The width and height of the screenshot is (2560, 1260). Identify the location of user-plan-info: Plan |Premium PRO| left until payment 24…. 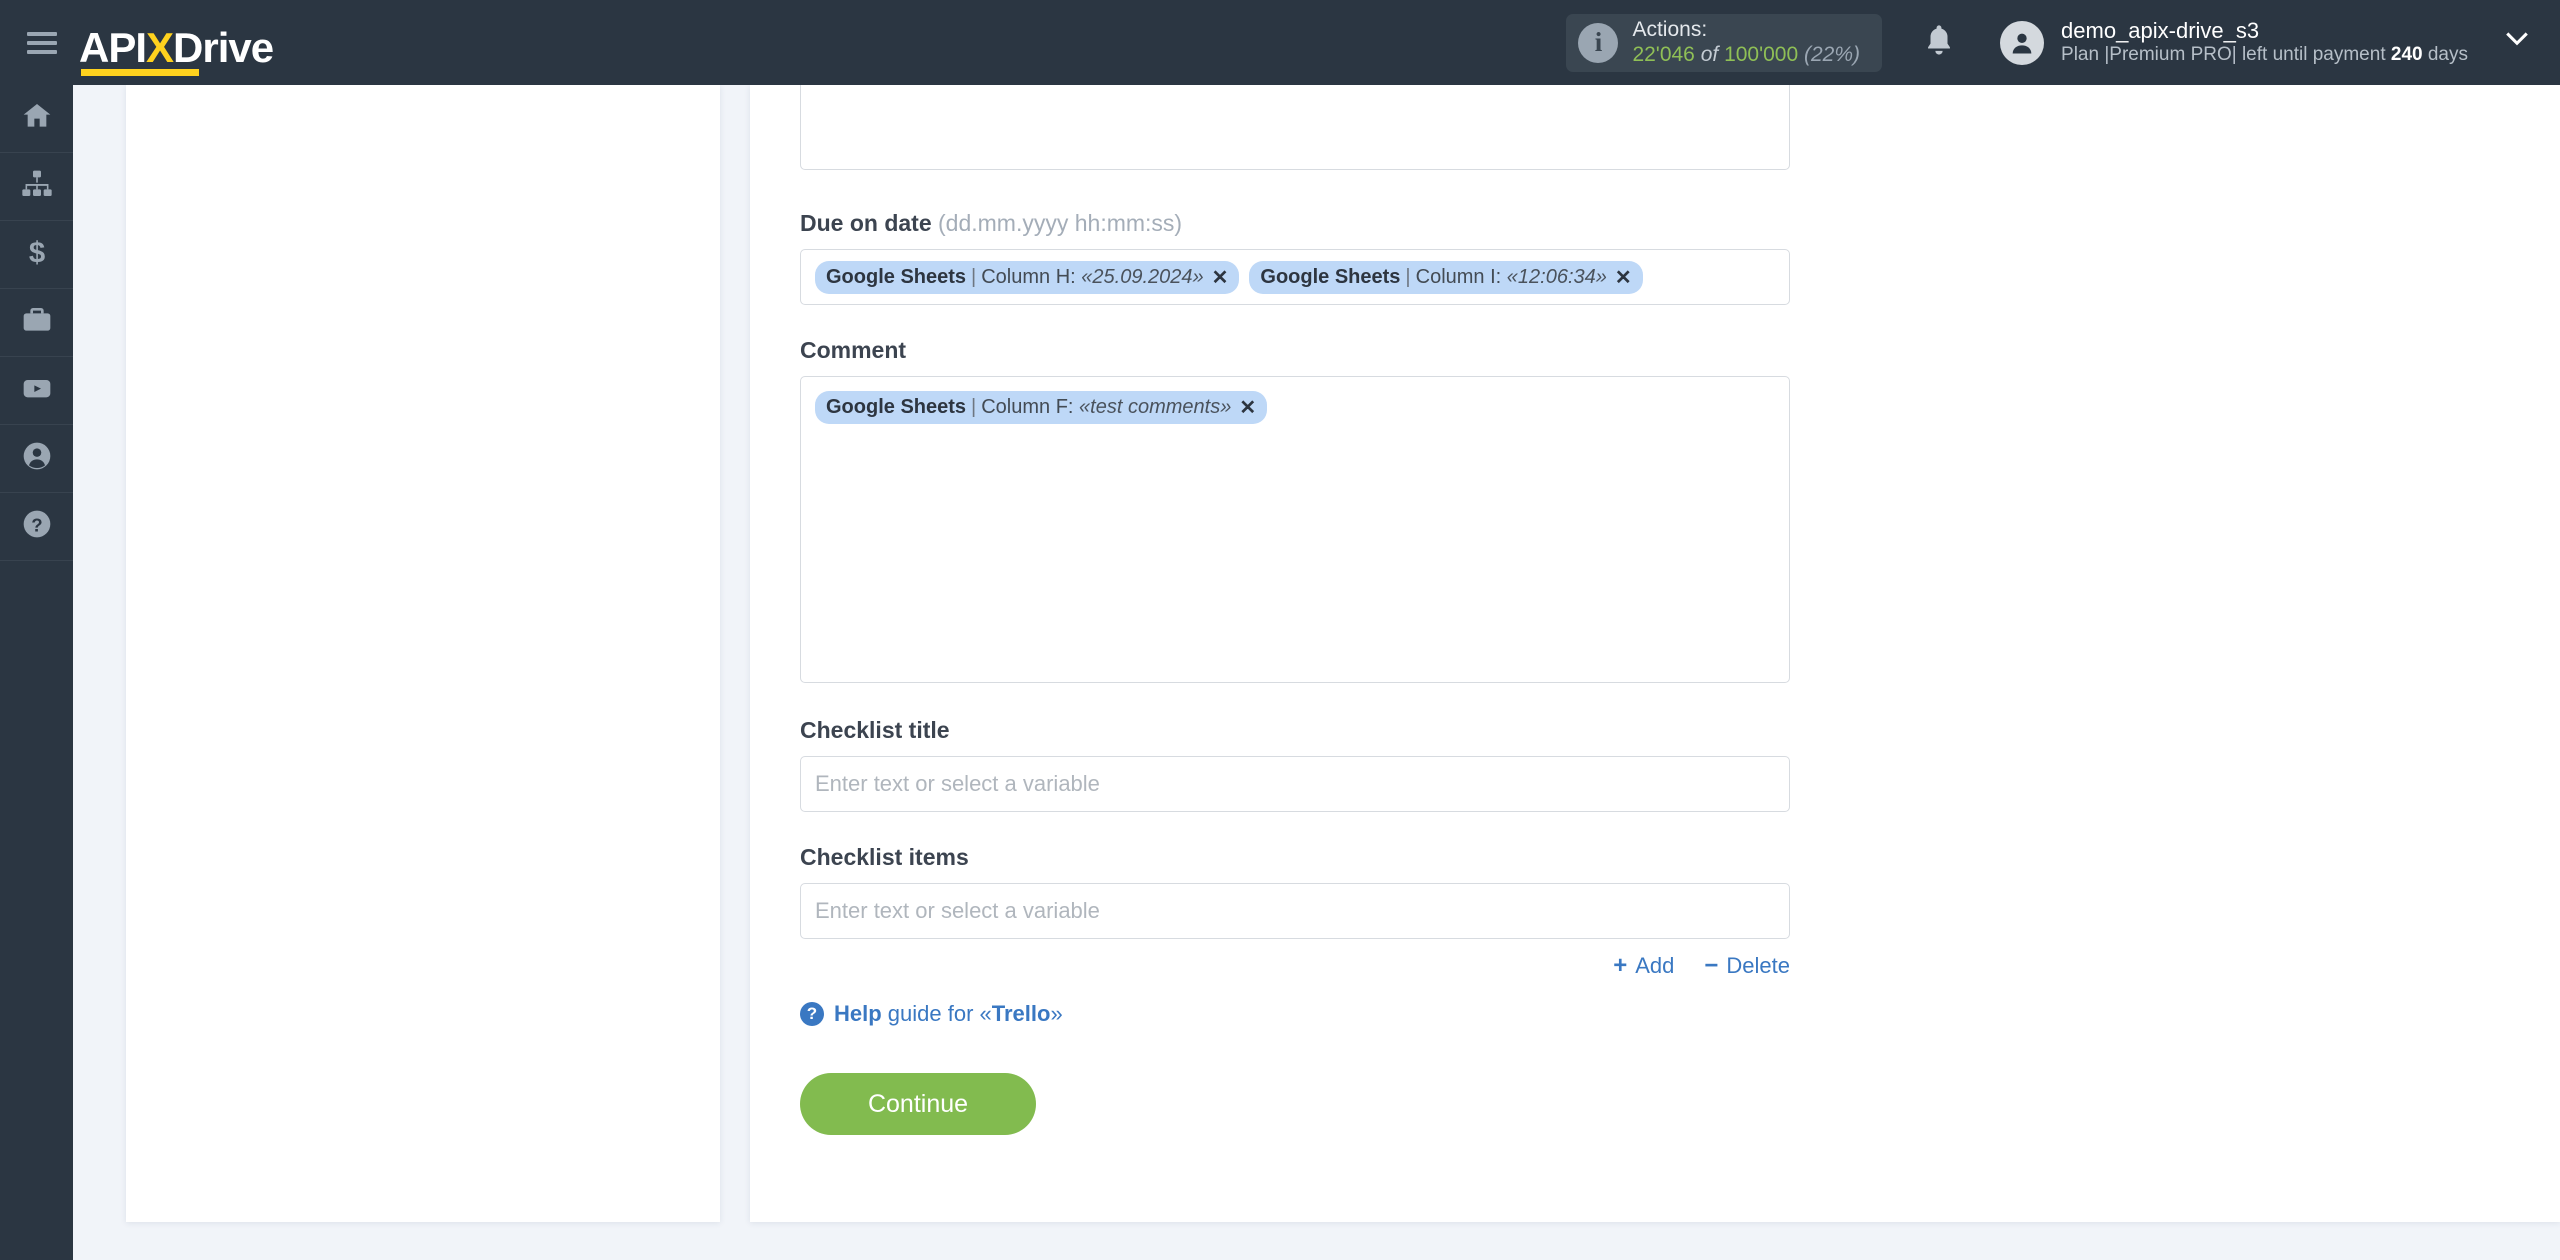
(2264, 55).